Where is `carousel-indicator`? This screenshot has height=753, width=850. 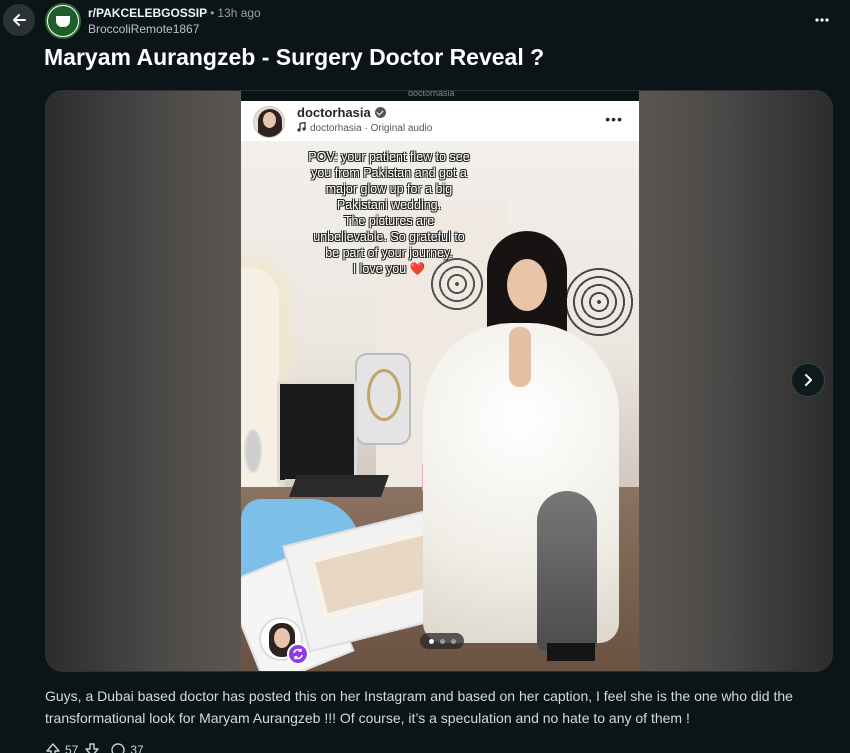 carousel-indicator is located at coordinates (442, 641).